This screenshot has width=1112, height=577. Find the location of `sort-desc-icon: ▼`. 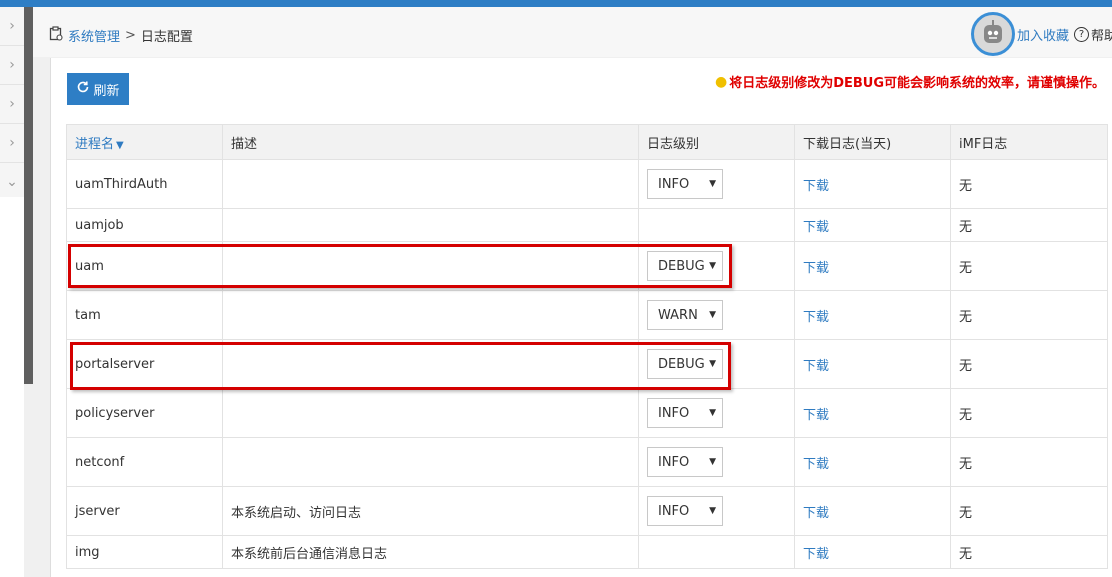

sort-desc-icon: ▼ is located at coordinates (120, 145).